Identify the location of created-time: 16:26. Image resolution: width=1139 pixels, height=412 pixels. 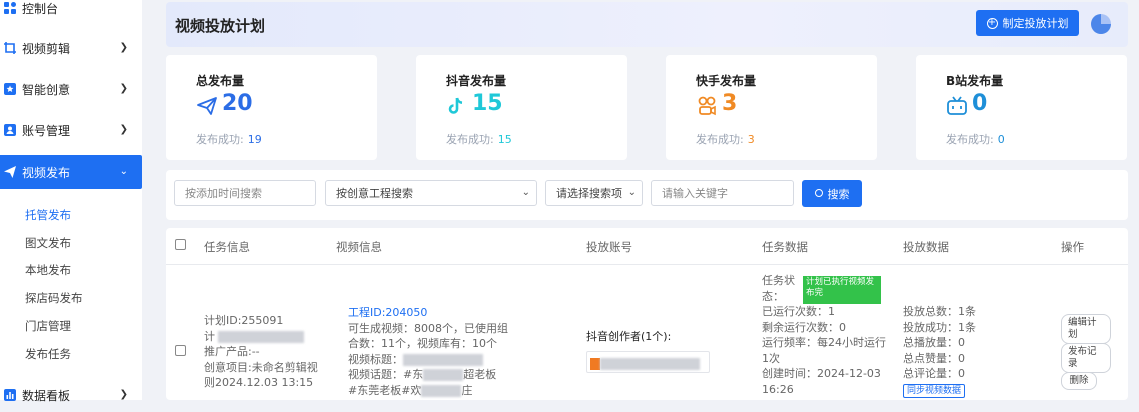
(778, 389).